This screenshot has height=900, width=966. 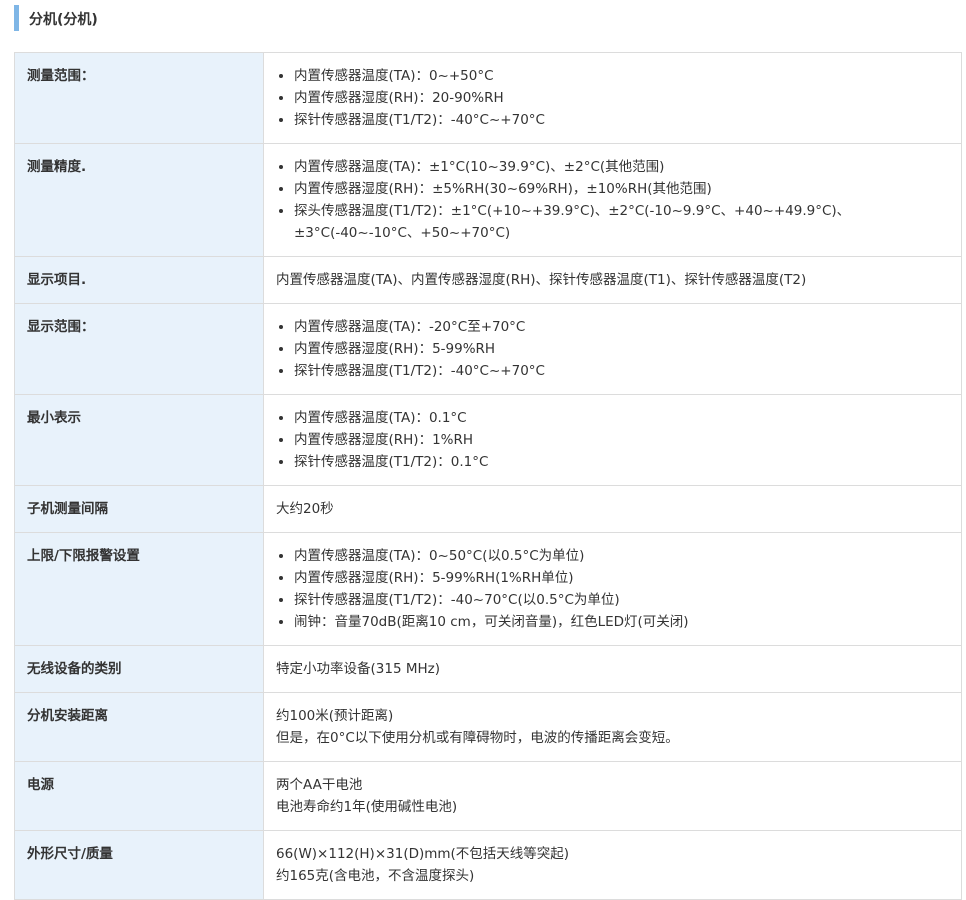 I want to click on list-item: 内置传感器湿度(RH)：5-99%RH, so click(x=621, y=349).